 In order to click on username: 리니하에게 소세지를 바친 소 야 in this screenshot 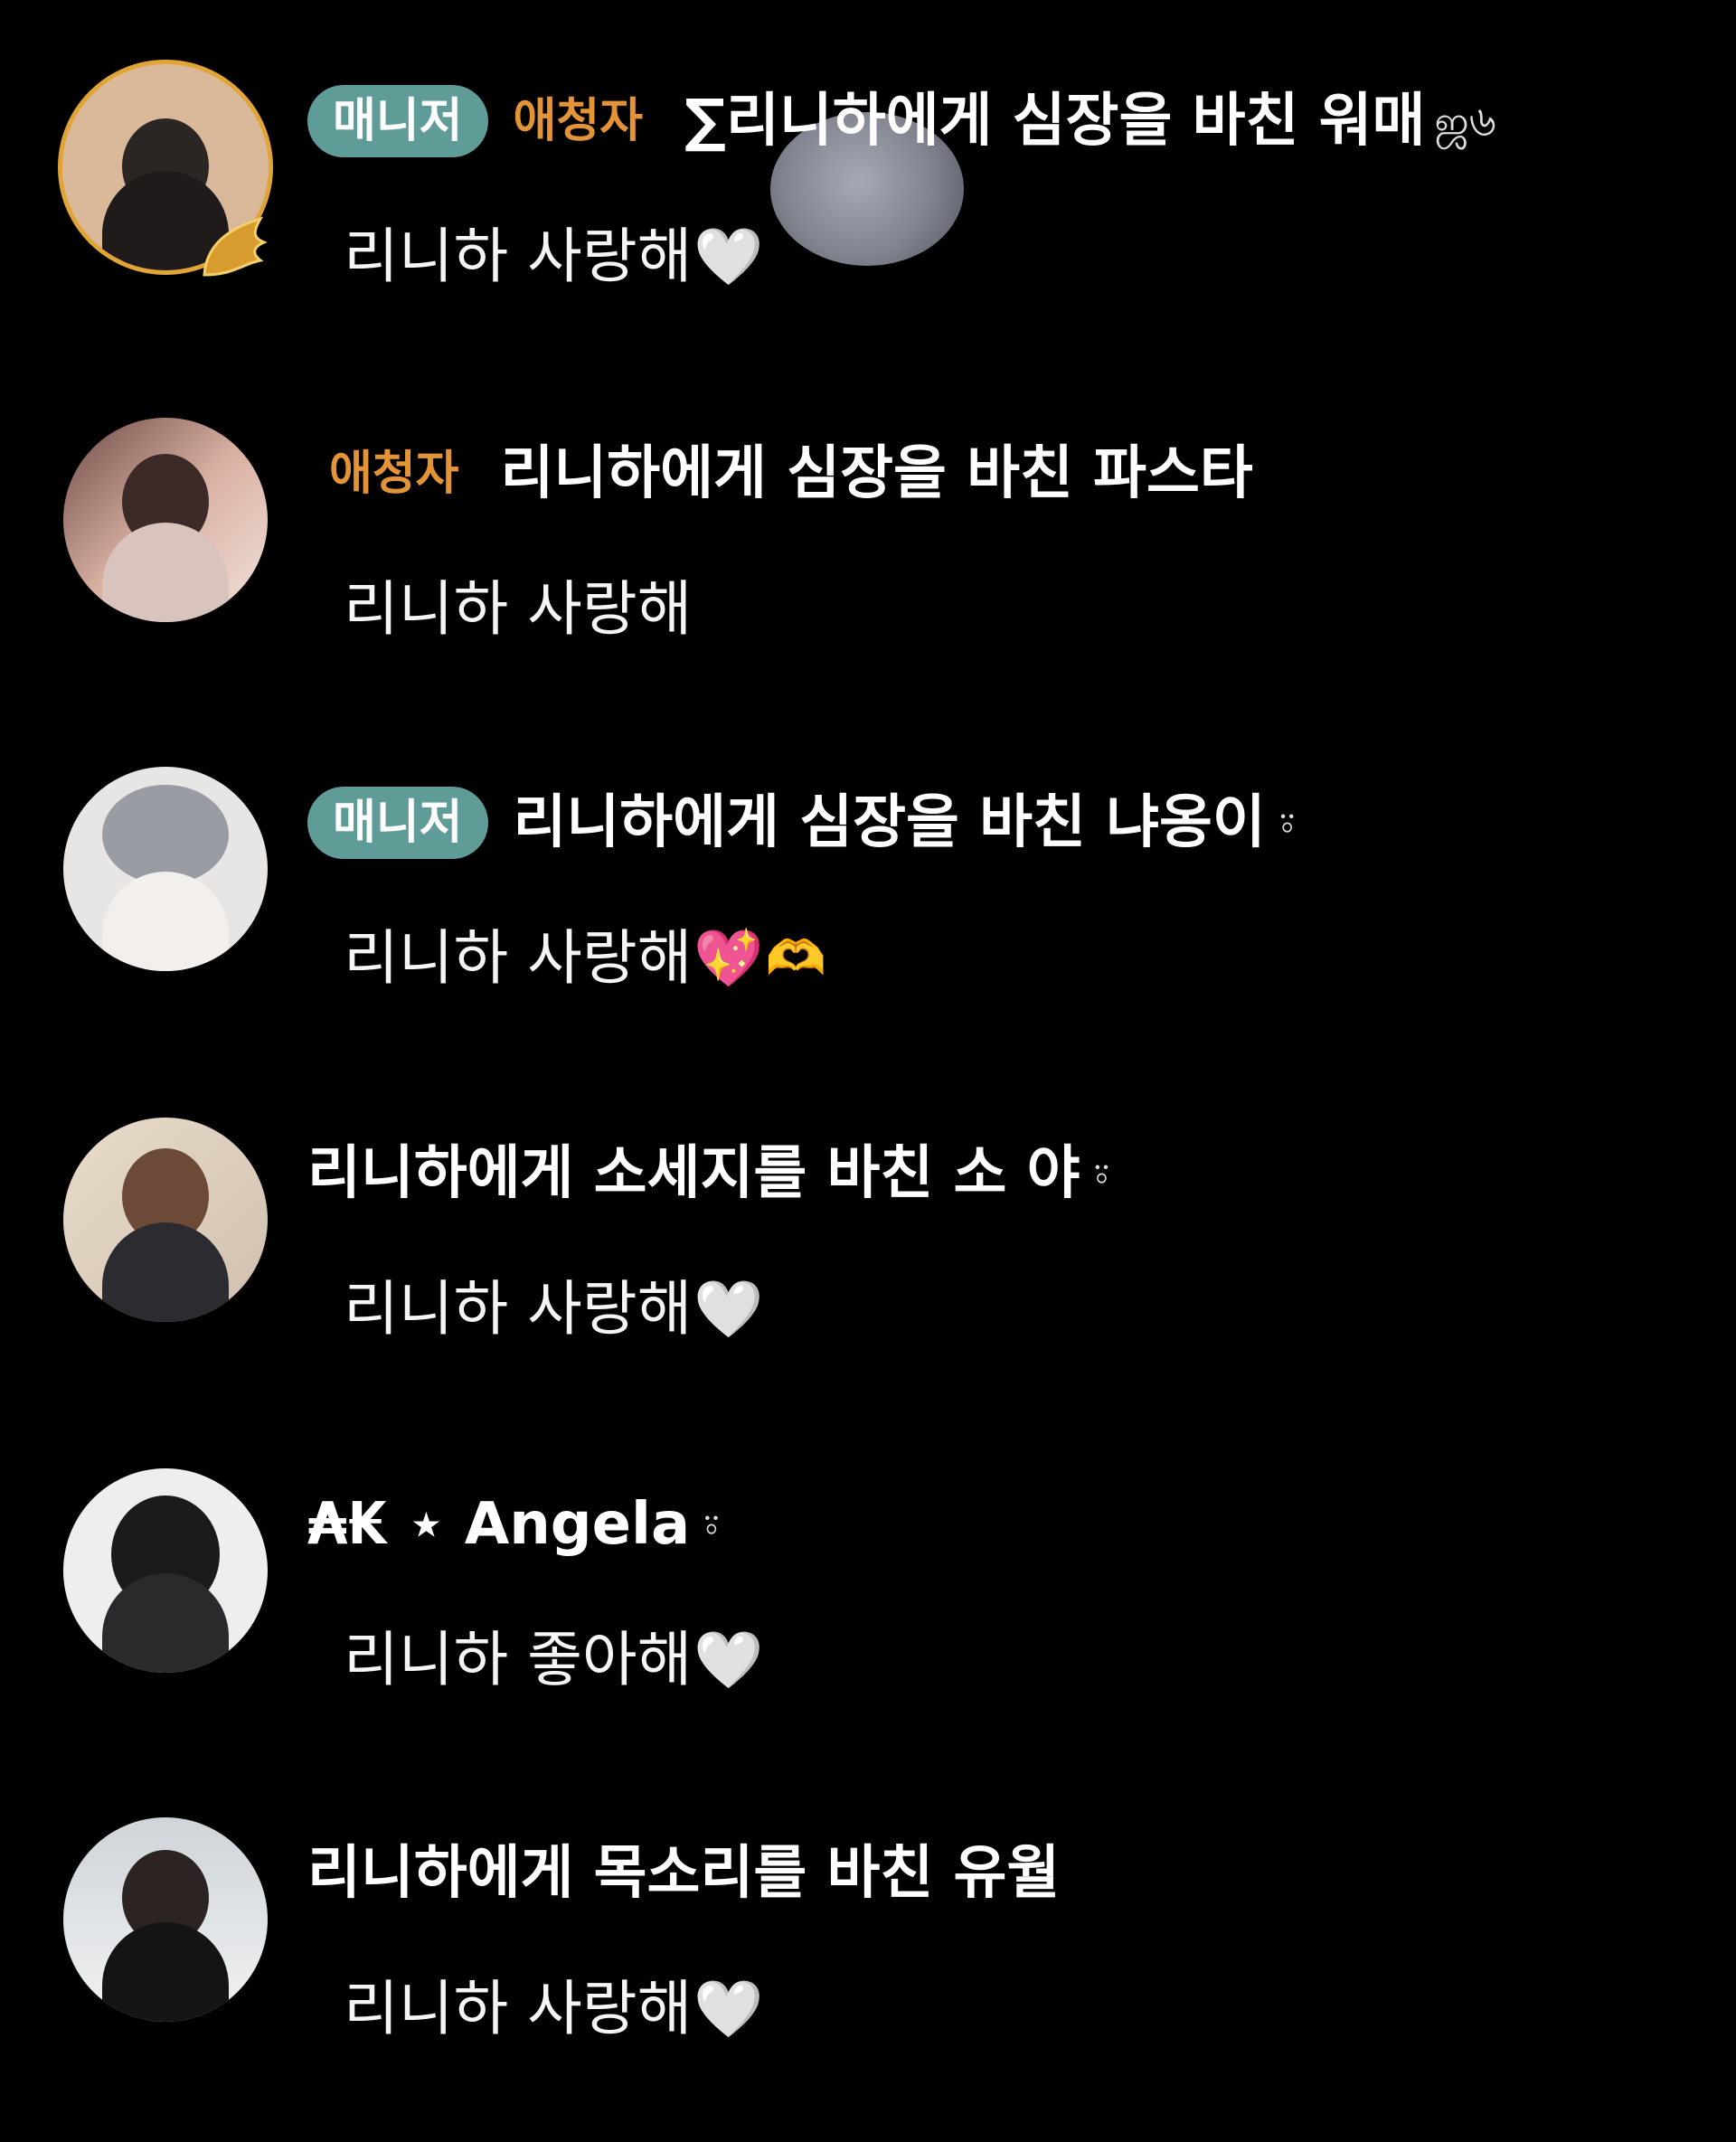, I will do `click(693, 1174)`.